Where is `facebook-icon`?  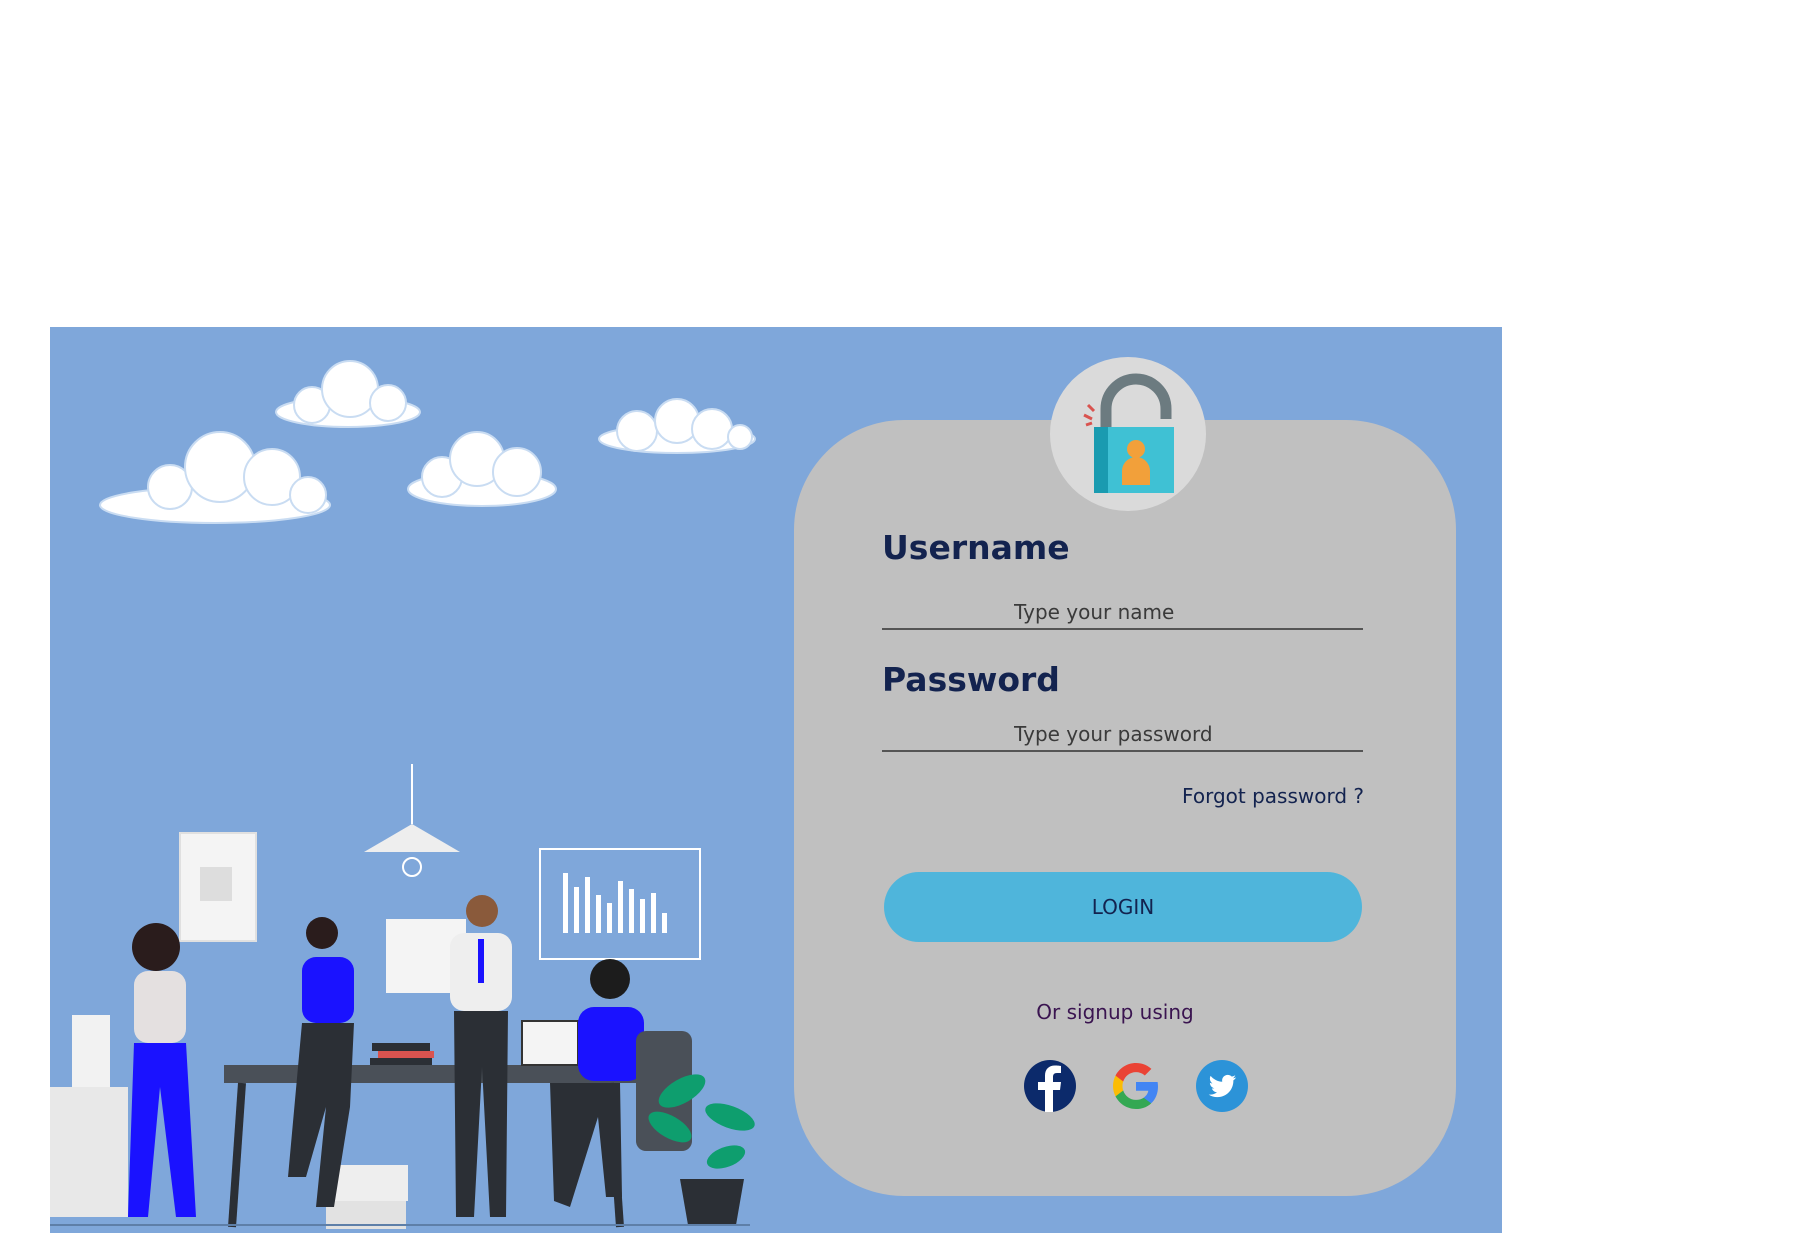 facebook-icon is located at coordinates (1050, 1086).